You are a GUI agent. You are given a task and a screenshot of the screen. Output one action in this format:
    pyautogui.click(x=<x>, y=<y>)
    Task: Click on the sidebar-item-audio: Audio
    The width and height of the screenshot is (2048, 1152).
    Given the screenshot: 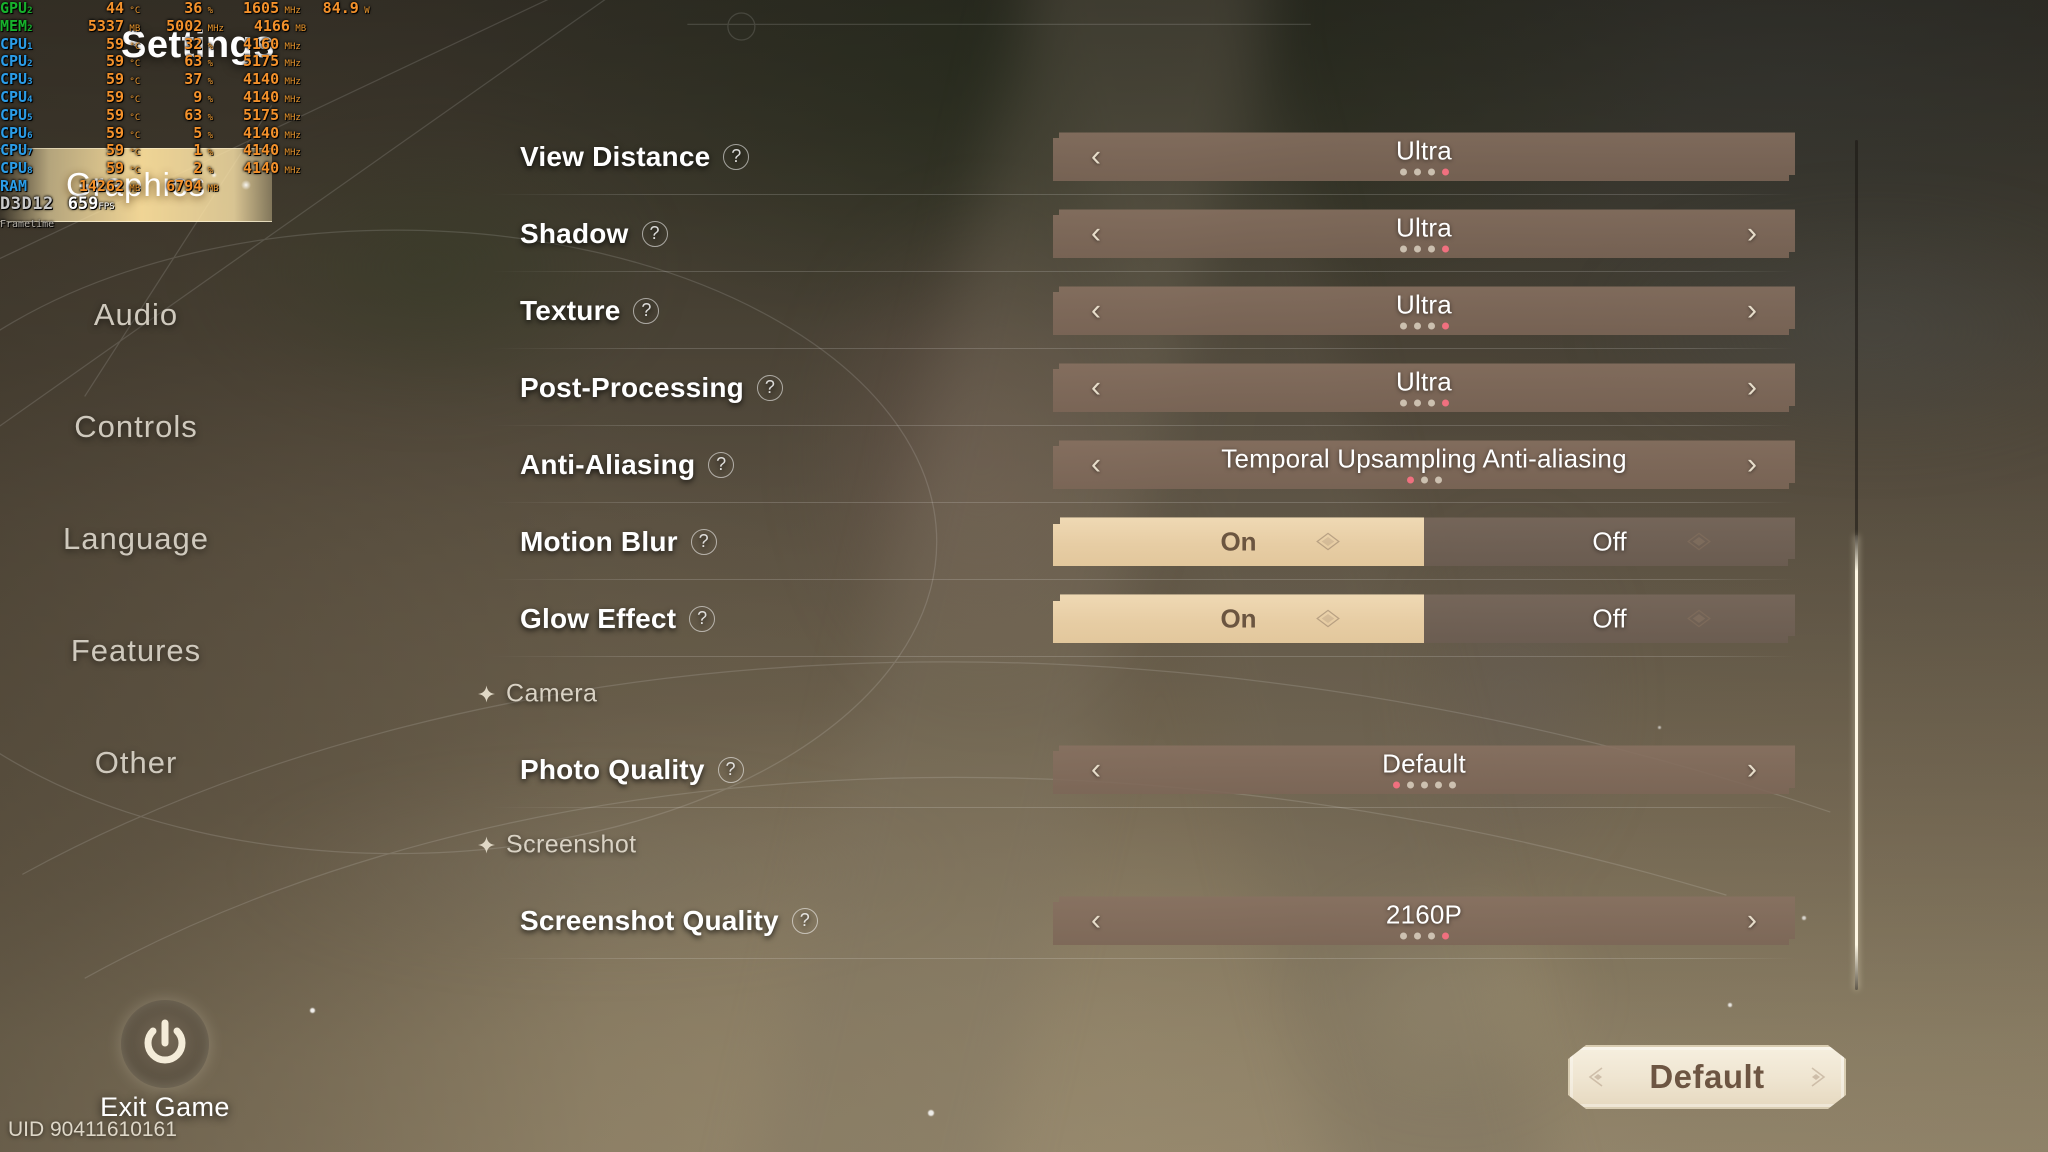 What is the action you would take?
    pyautogui.click(x=136, y=315)
    